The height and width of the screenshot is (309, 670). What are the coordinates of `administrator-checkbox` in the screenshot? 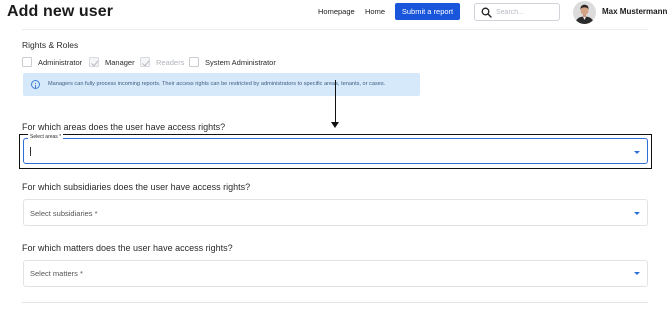 It's located at (27, 62).